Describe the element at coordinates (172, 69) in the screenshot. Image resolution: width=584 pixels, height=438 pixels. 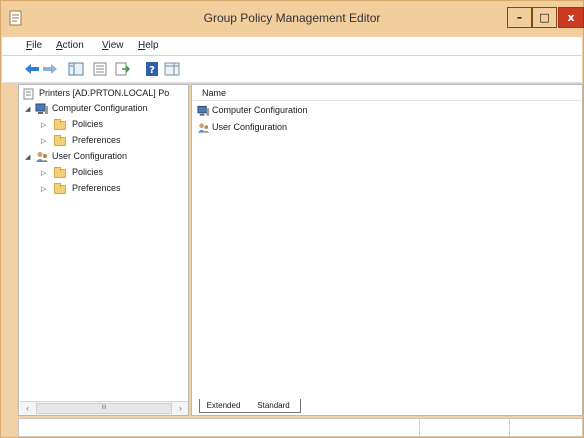
I see `show-action-pane-icon` at that location.